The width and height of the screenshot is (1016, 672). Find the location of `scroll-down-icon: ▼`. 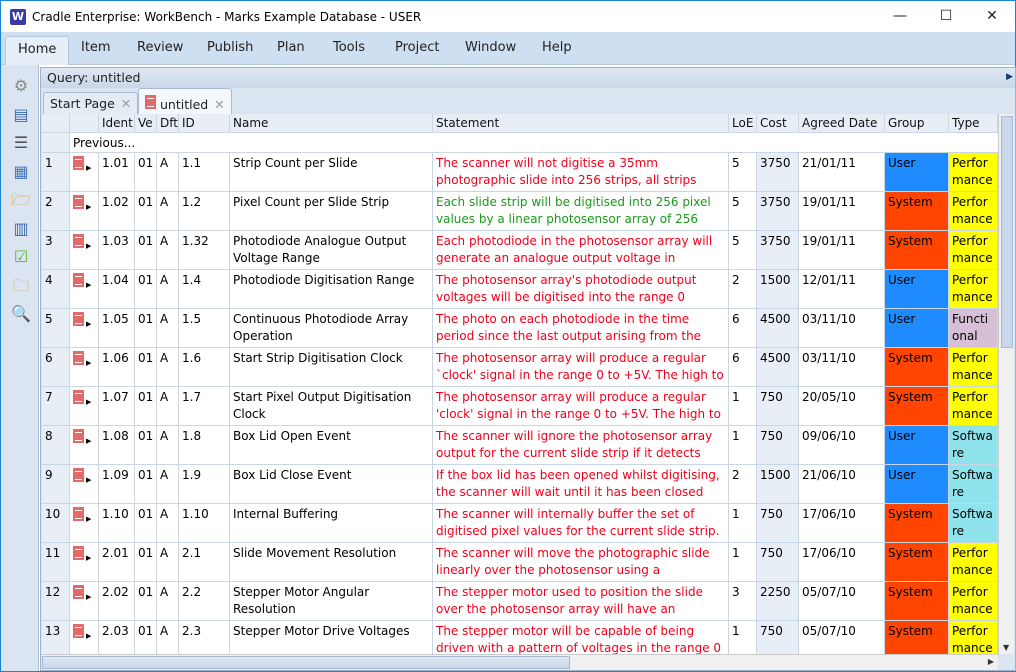

scroll-down-icon: ▼ is located at coordinates (1006, 647).